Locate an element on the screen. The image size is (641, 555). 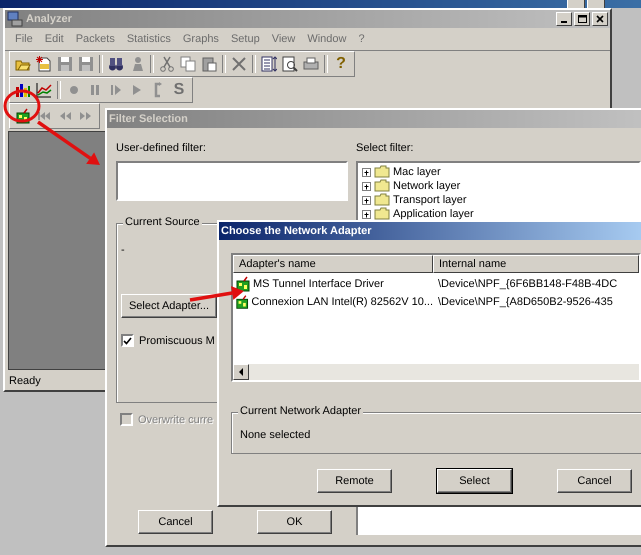
scissors-icon is located at coordinates (167, 64).